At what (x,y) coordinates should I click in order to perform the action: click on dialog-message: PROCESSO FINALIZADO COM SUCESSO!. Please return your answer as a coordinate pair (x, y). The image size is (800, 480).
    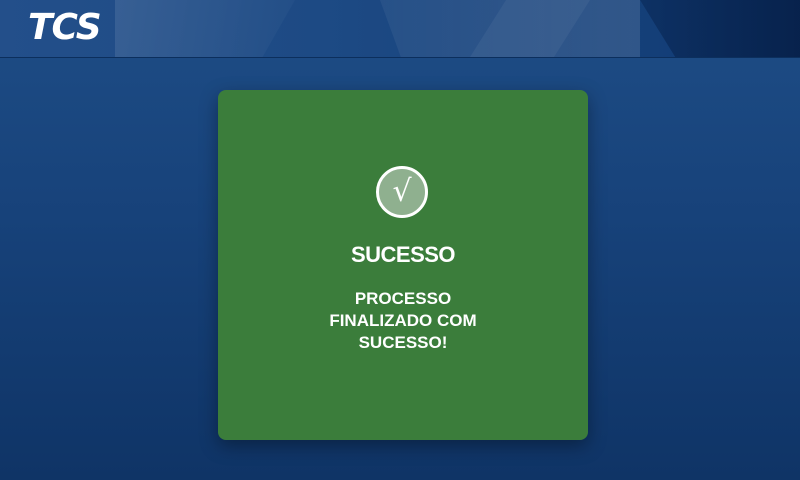
    Looking at the image, I should click on (403, 320).